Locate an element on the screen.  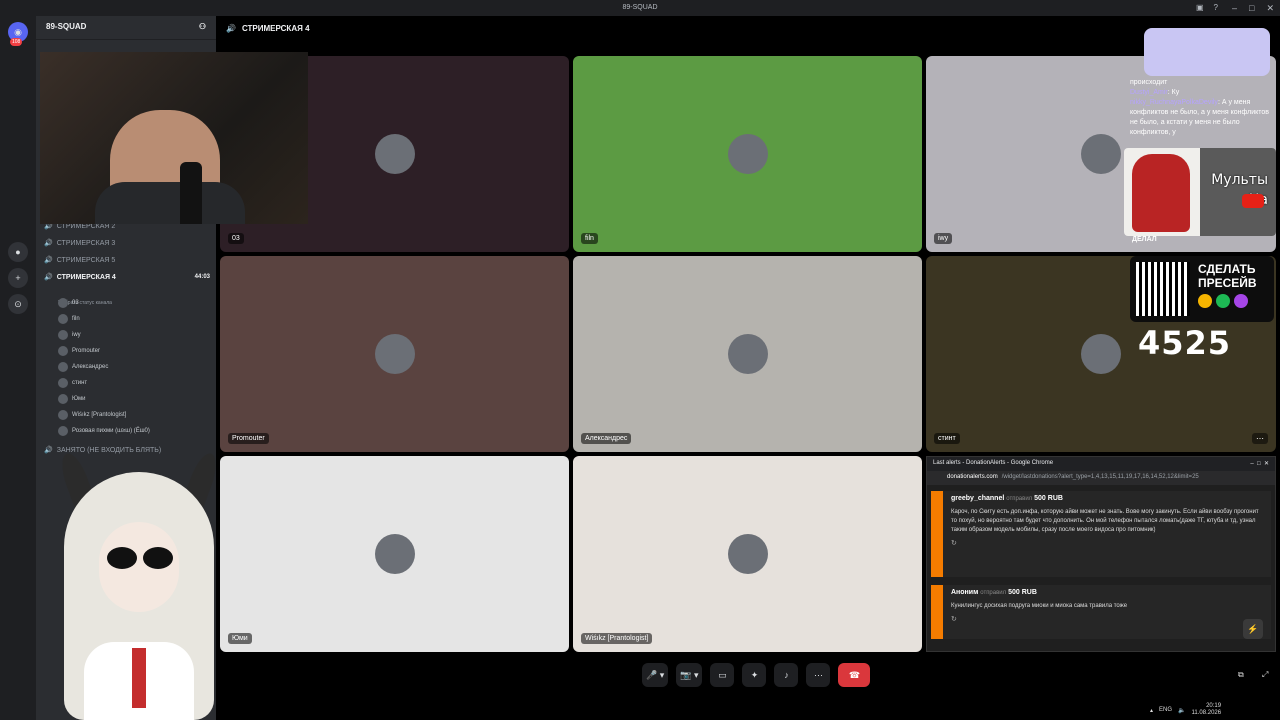
voice-member: iwy is located at coordinates (69, 335).